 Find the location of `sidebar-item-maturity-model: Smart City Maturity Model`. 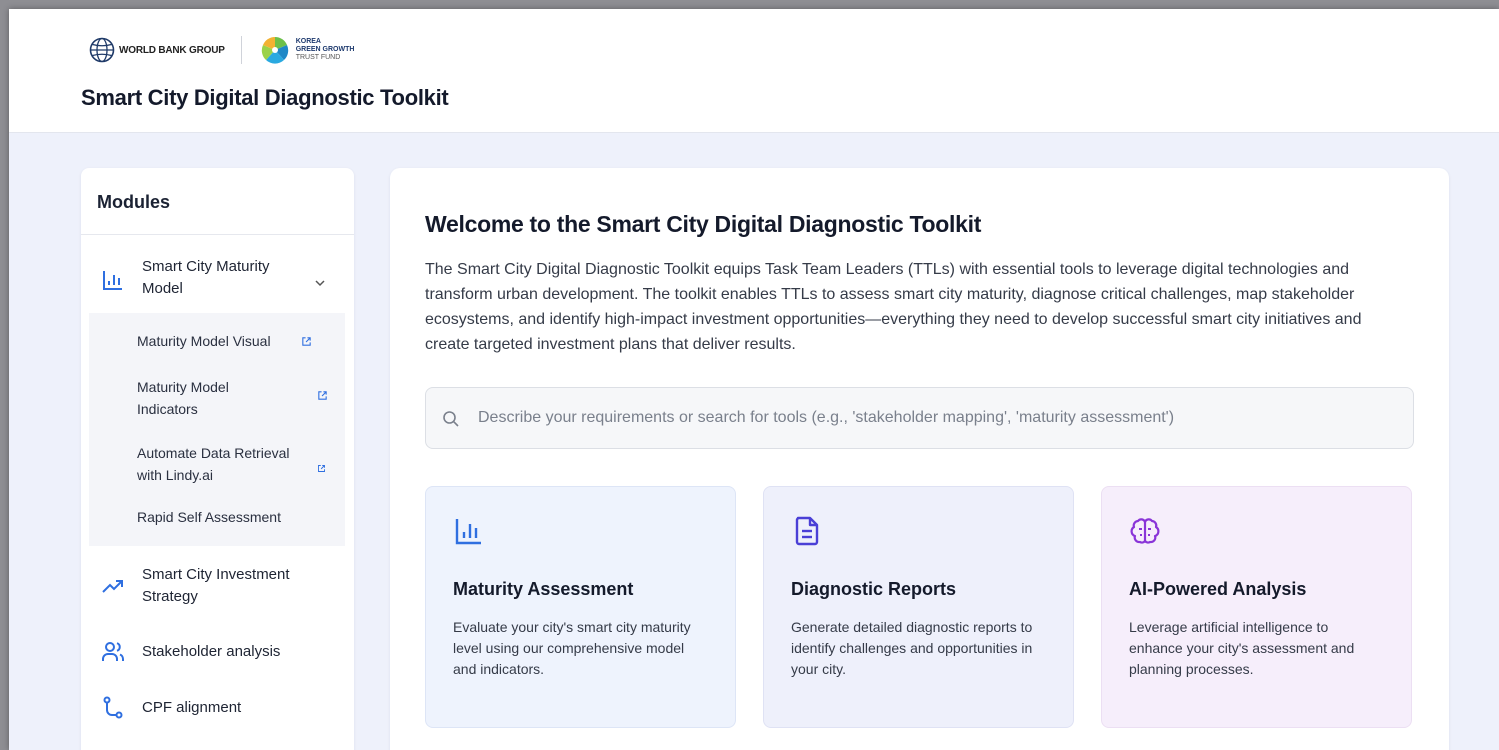

sidebar-item-maturity-model: Smart City Maturity Model is located at coordinates (217, 279).